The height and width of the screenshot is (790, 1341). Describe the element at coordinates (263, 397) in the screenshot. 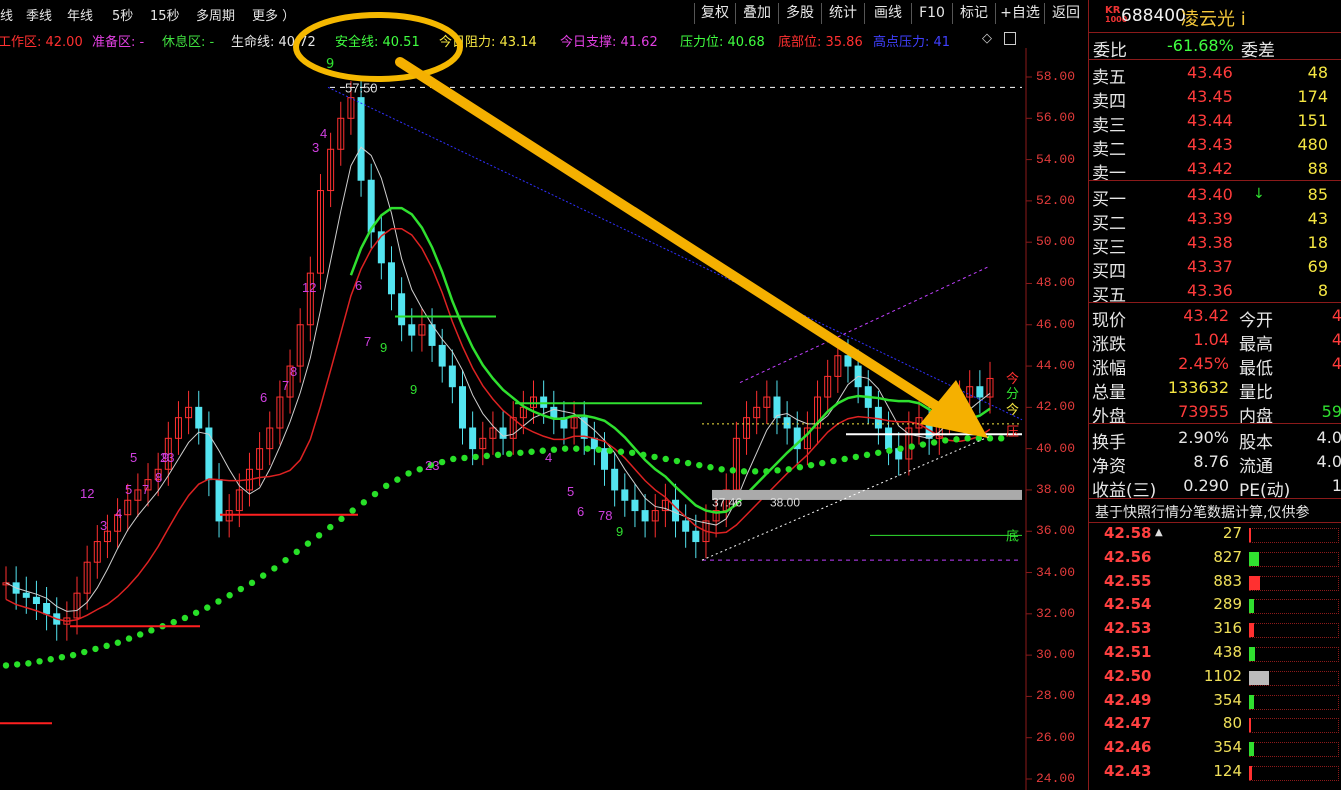

I see `seq-number: 6` at that location.